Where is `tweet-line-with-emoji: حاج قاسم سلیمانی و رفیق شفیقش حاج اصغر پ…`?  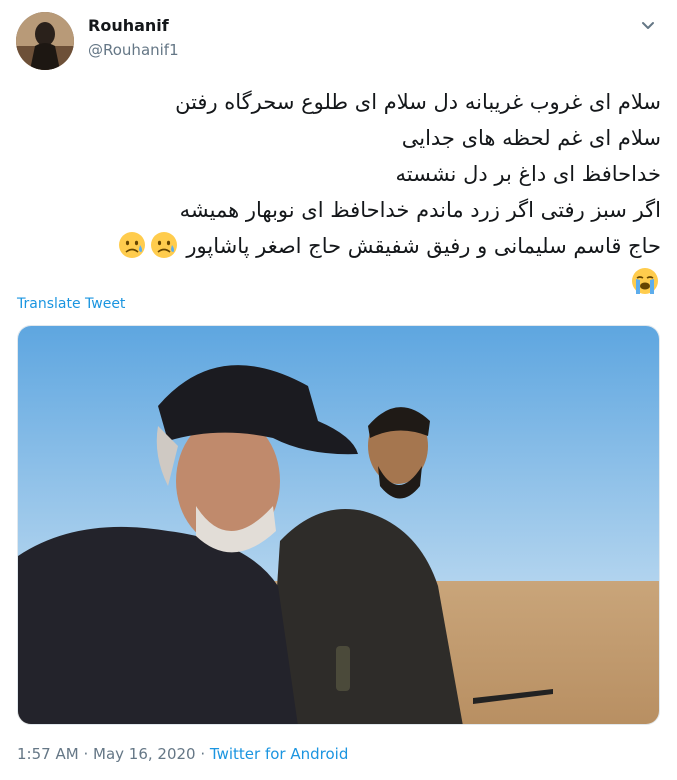
tweet-line-with-emoji: حاج قاسم سلیمانی و رفیق شفیقش حاج اصغر پ… is located at coordinates (338, 246).